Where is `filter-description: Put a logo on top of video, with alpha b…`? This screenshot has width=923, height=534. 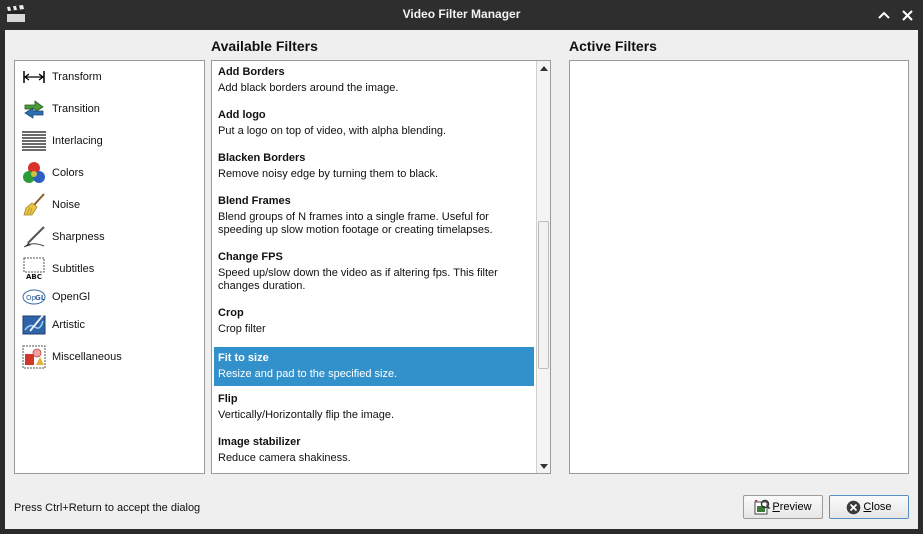
filter-description: Put a logo on top of video, with alpha b… is located at coordinates (332, 131).